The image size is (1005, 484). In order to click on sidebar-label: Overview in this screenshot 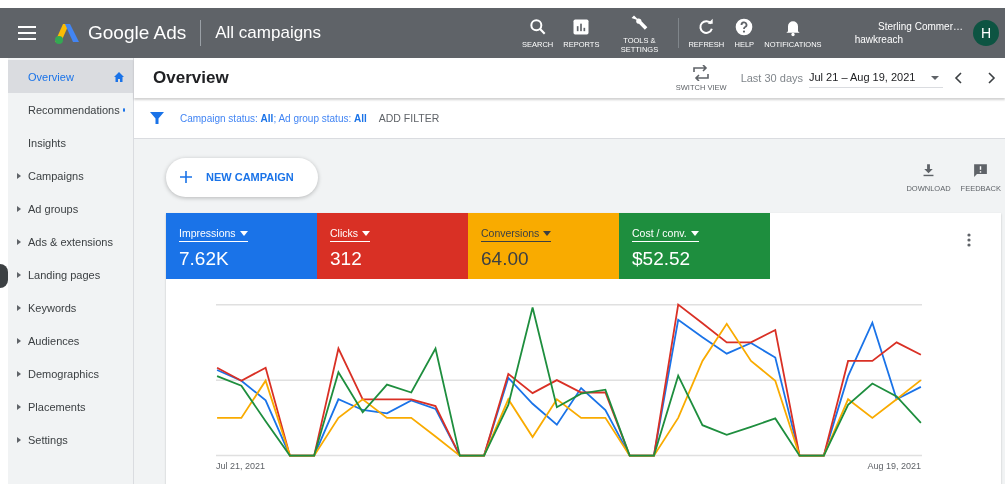, I will do `click(51, 76)`.